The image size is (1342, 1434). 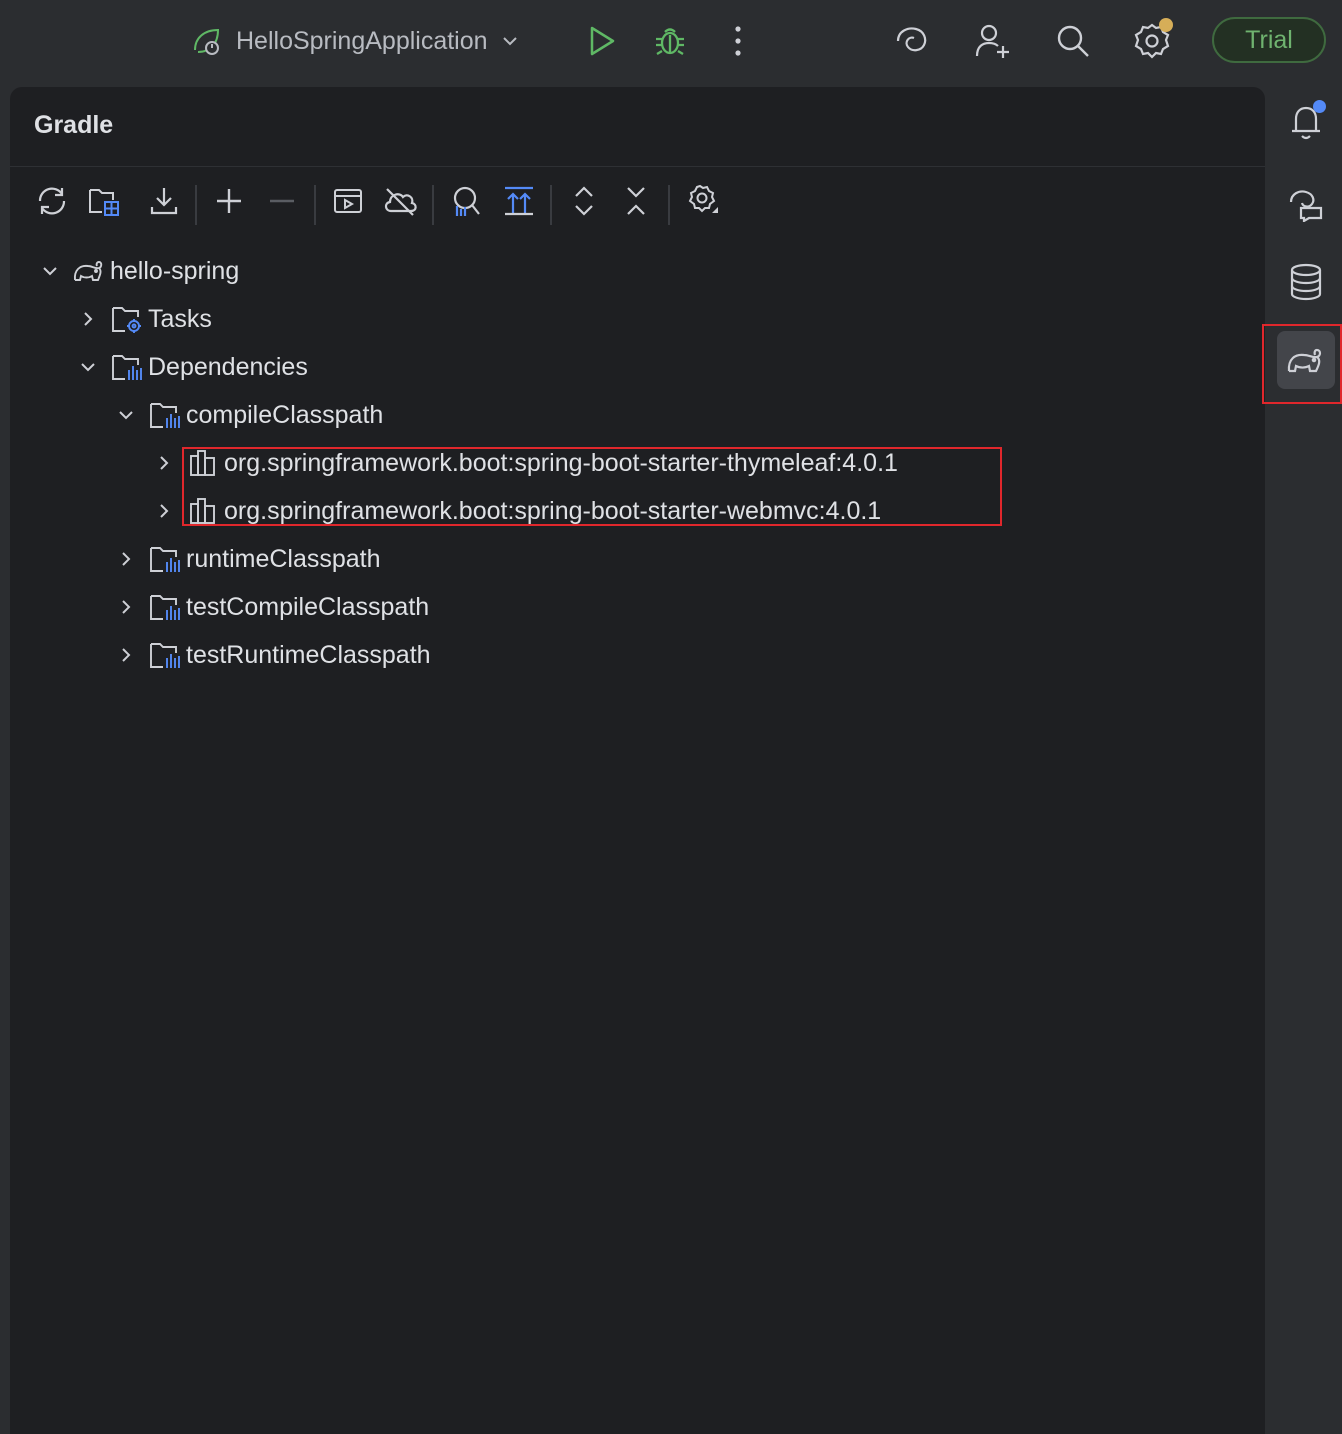 I want to click on database-button, so click(x=1306, y=282).